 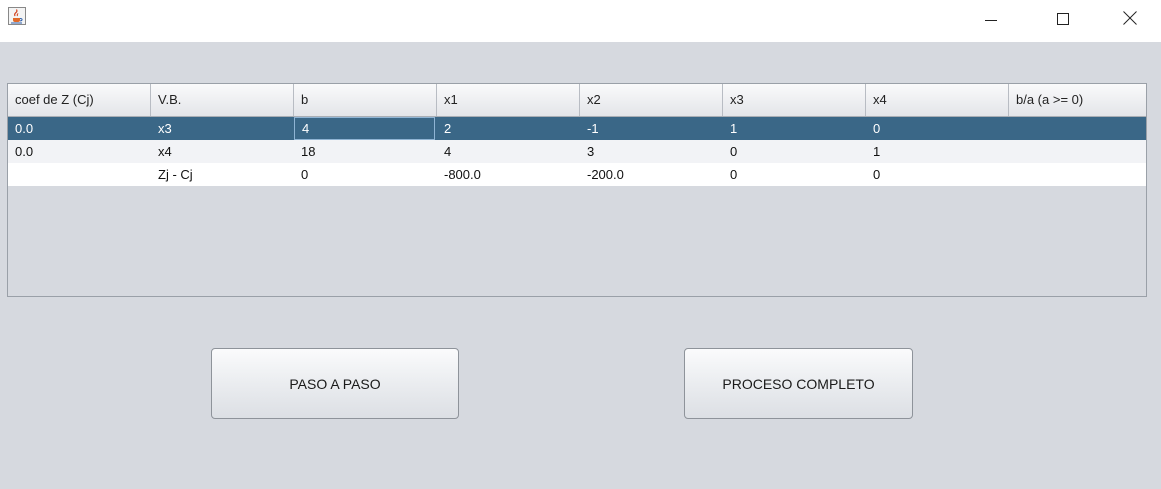 I want to click on title-bar, so click(x=580, y=21).